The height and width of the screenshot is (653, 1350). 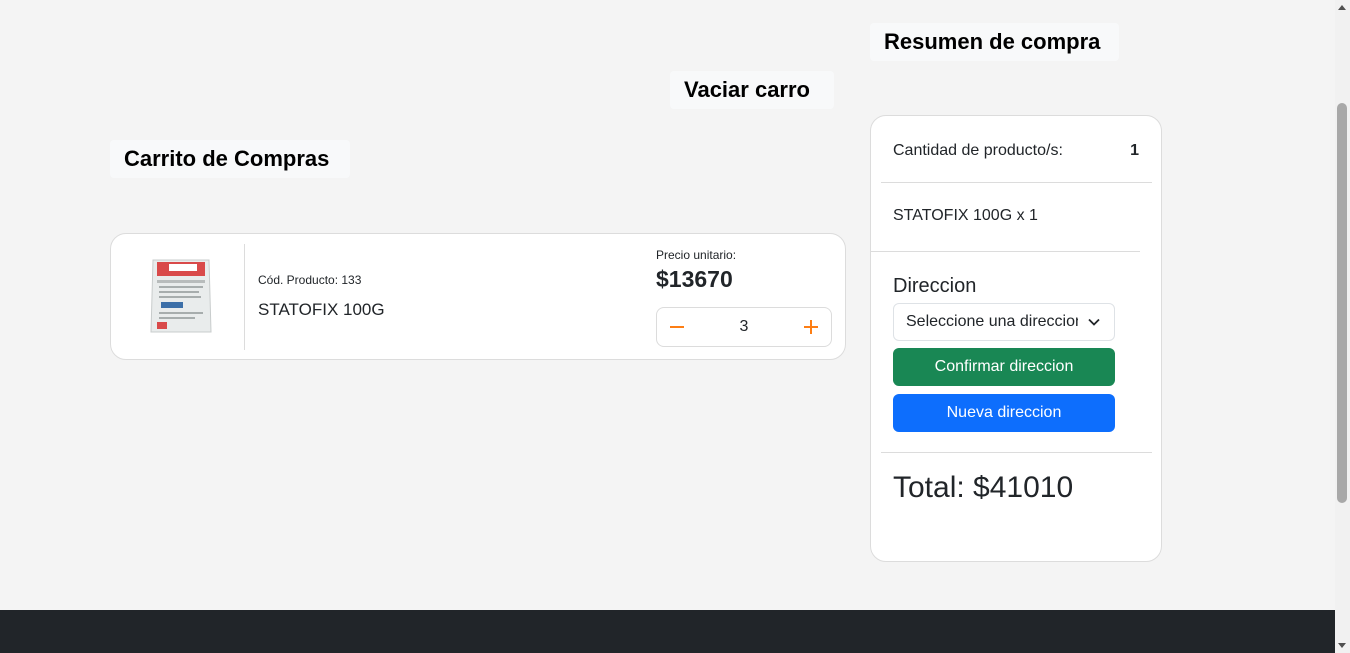 What do you see at coordinates (1004, 367) in the screenshot?
I see `confirm-address-button: Confirmar direccion` at bounding box center [1004, 367].